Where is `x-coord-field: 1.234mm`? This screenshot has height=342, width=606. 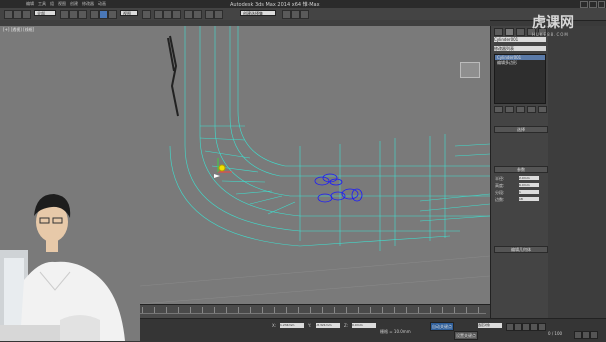
x-coord-field: 1.234mm is located at coordinates (292, 325).